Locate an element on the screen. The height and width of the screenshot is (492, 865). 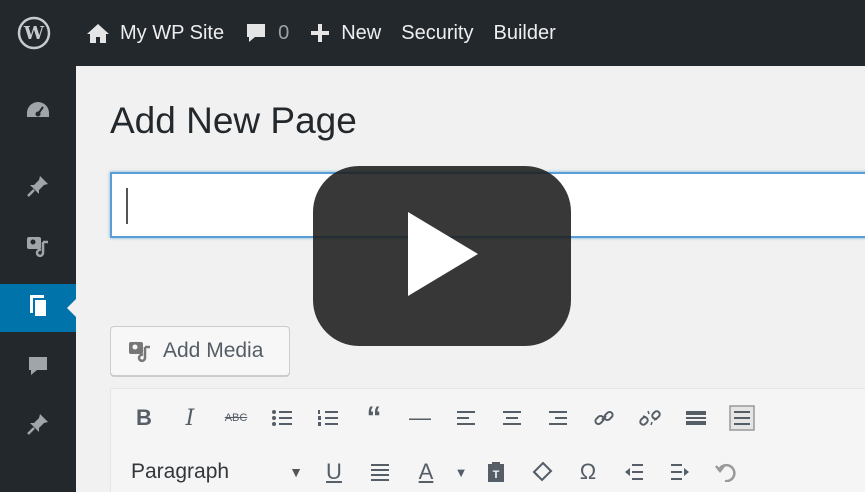
wordpress-logo-icon: W is located at coordinates (34, 33).